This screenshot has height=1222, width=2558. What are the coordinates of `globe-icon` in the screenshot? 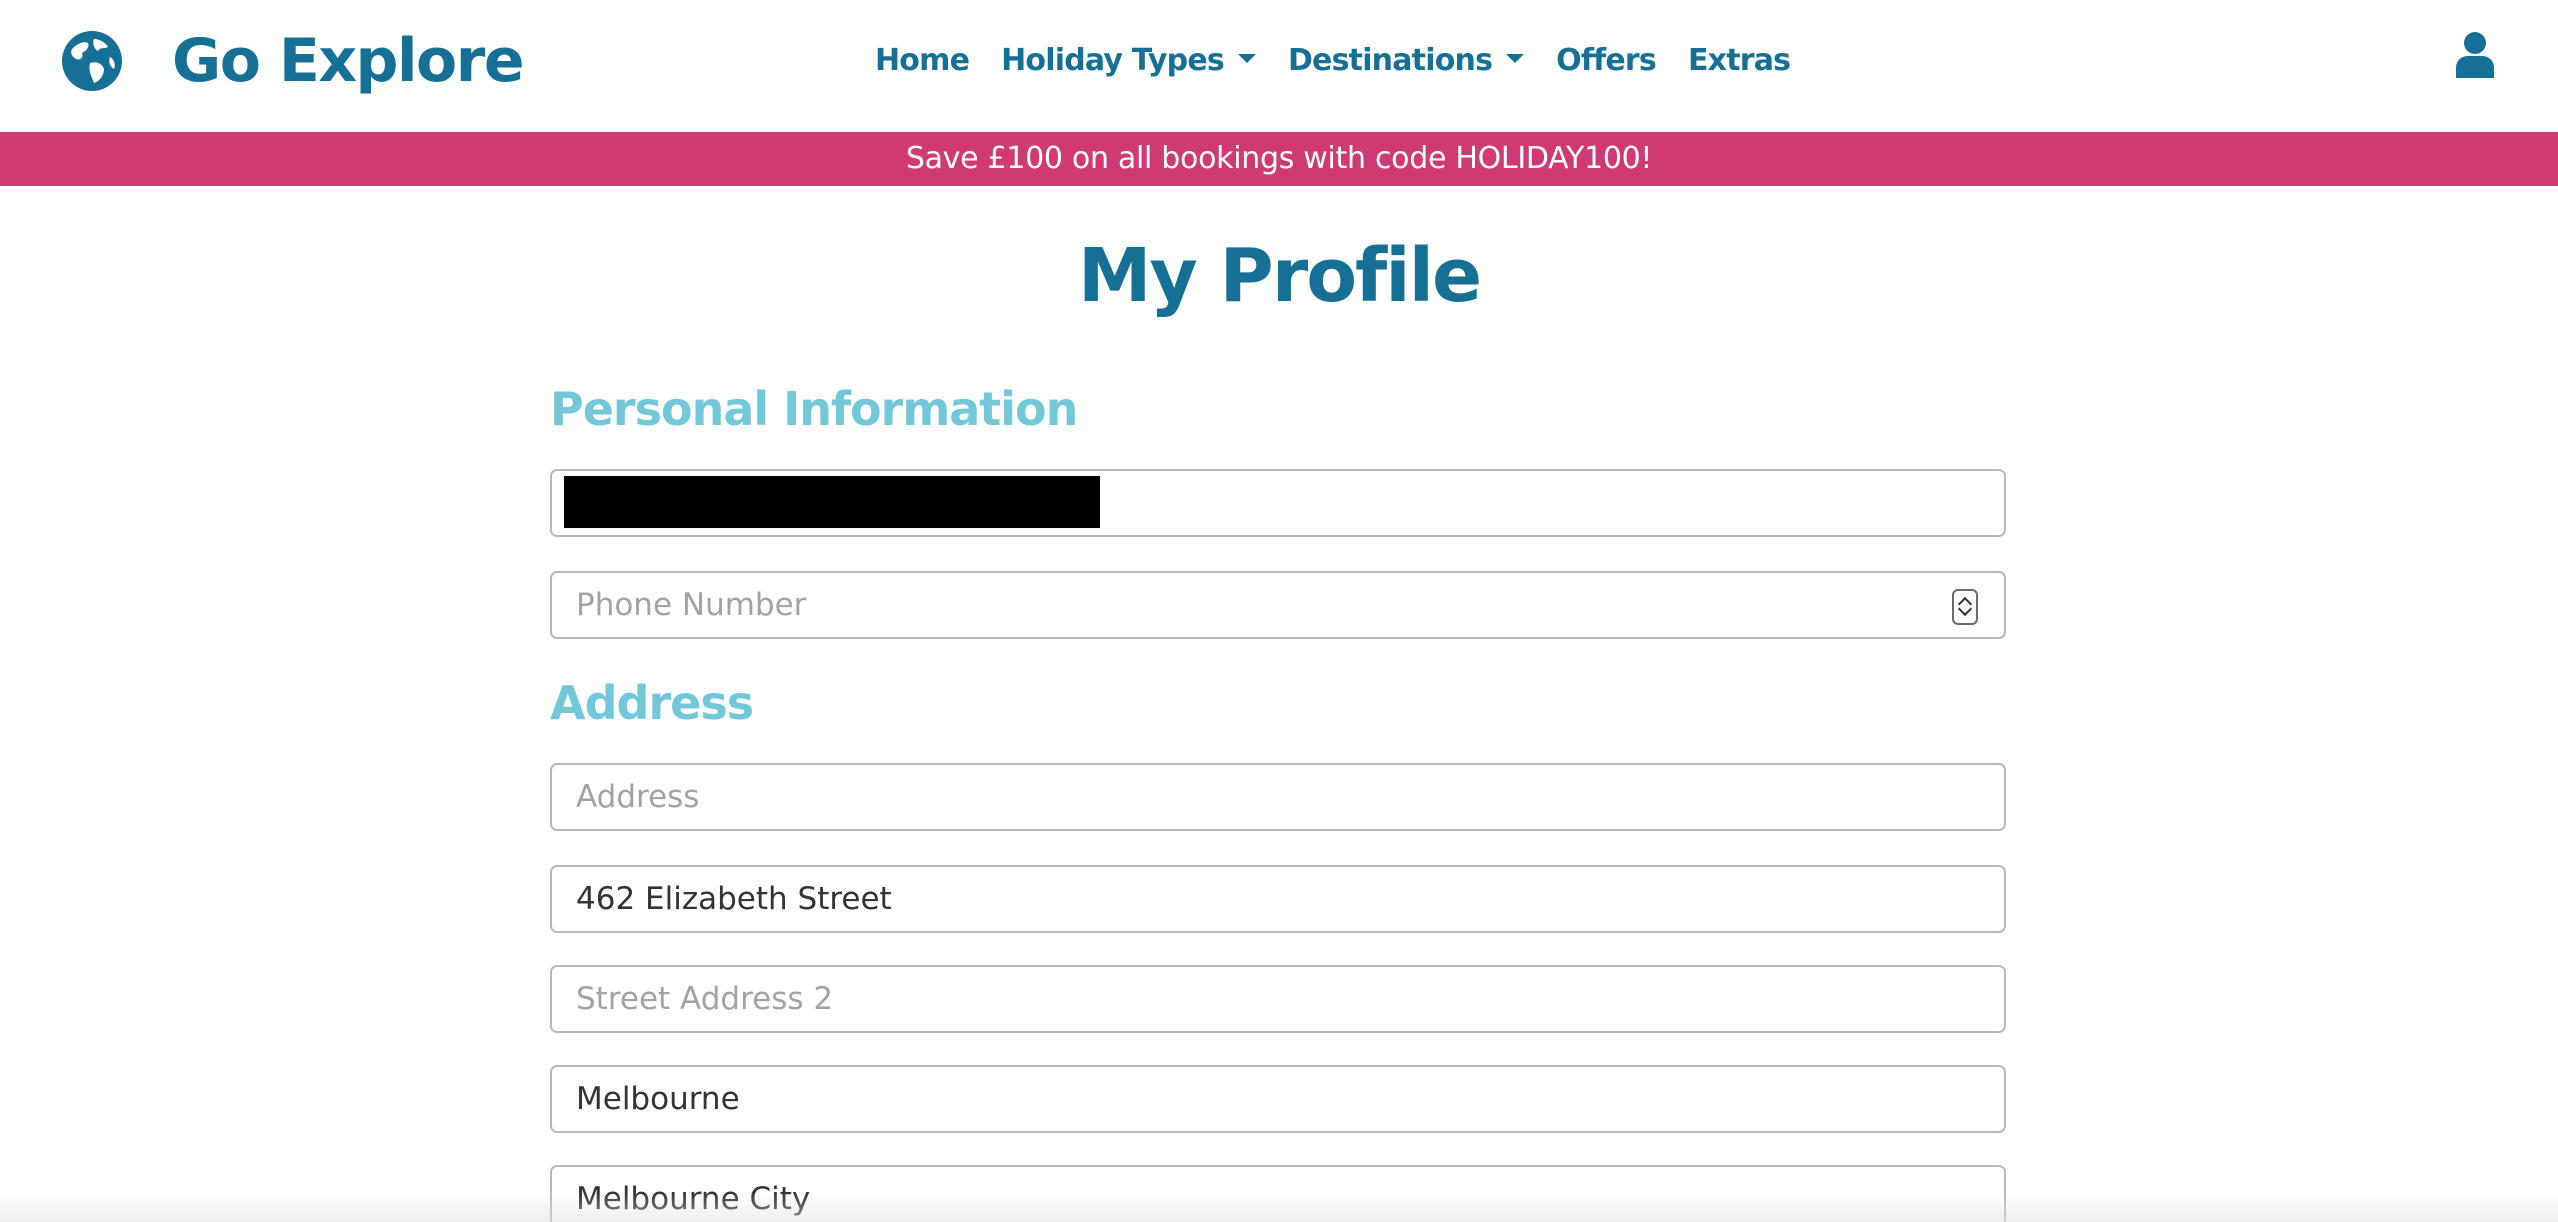 It's located at (92, 61).